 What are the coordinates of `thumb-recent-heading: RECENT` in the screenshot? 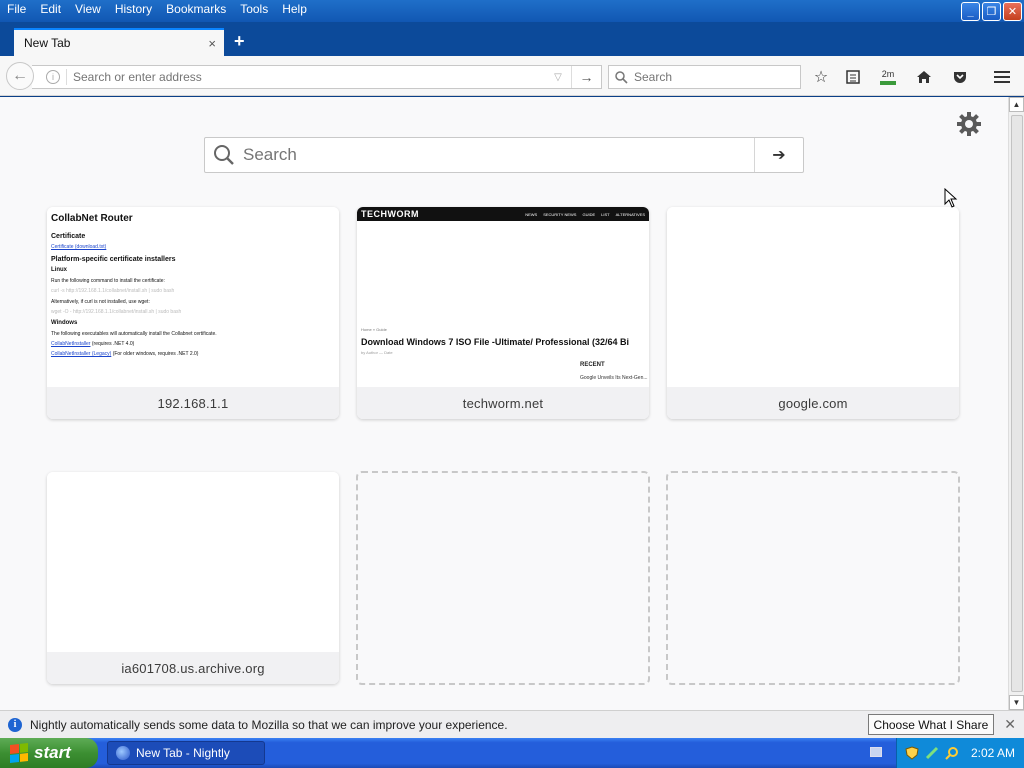 It's located at (592, 365).